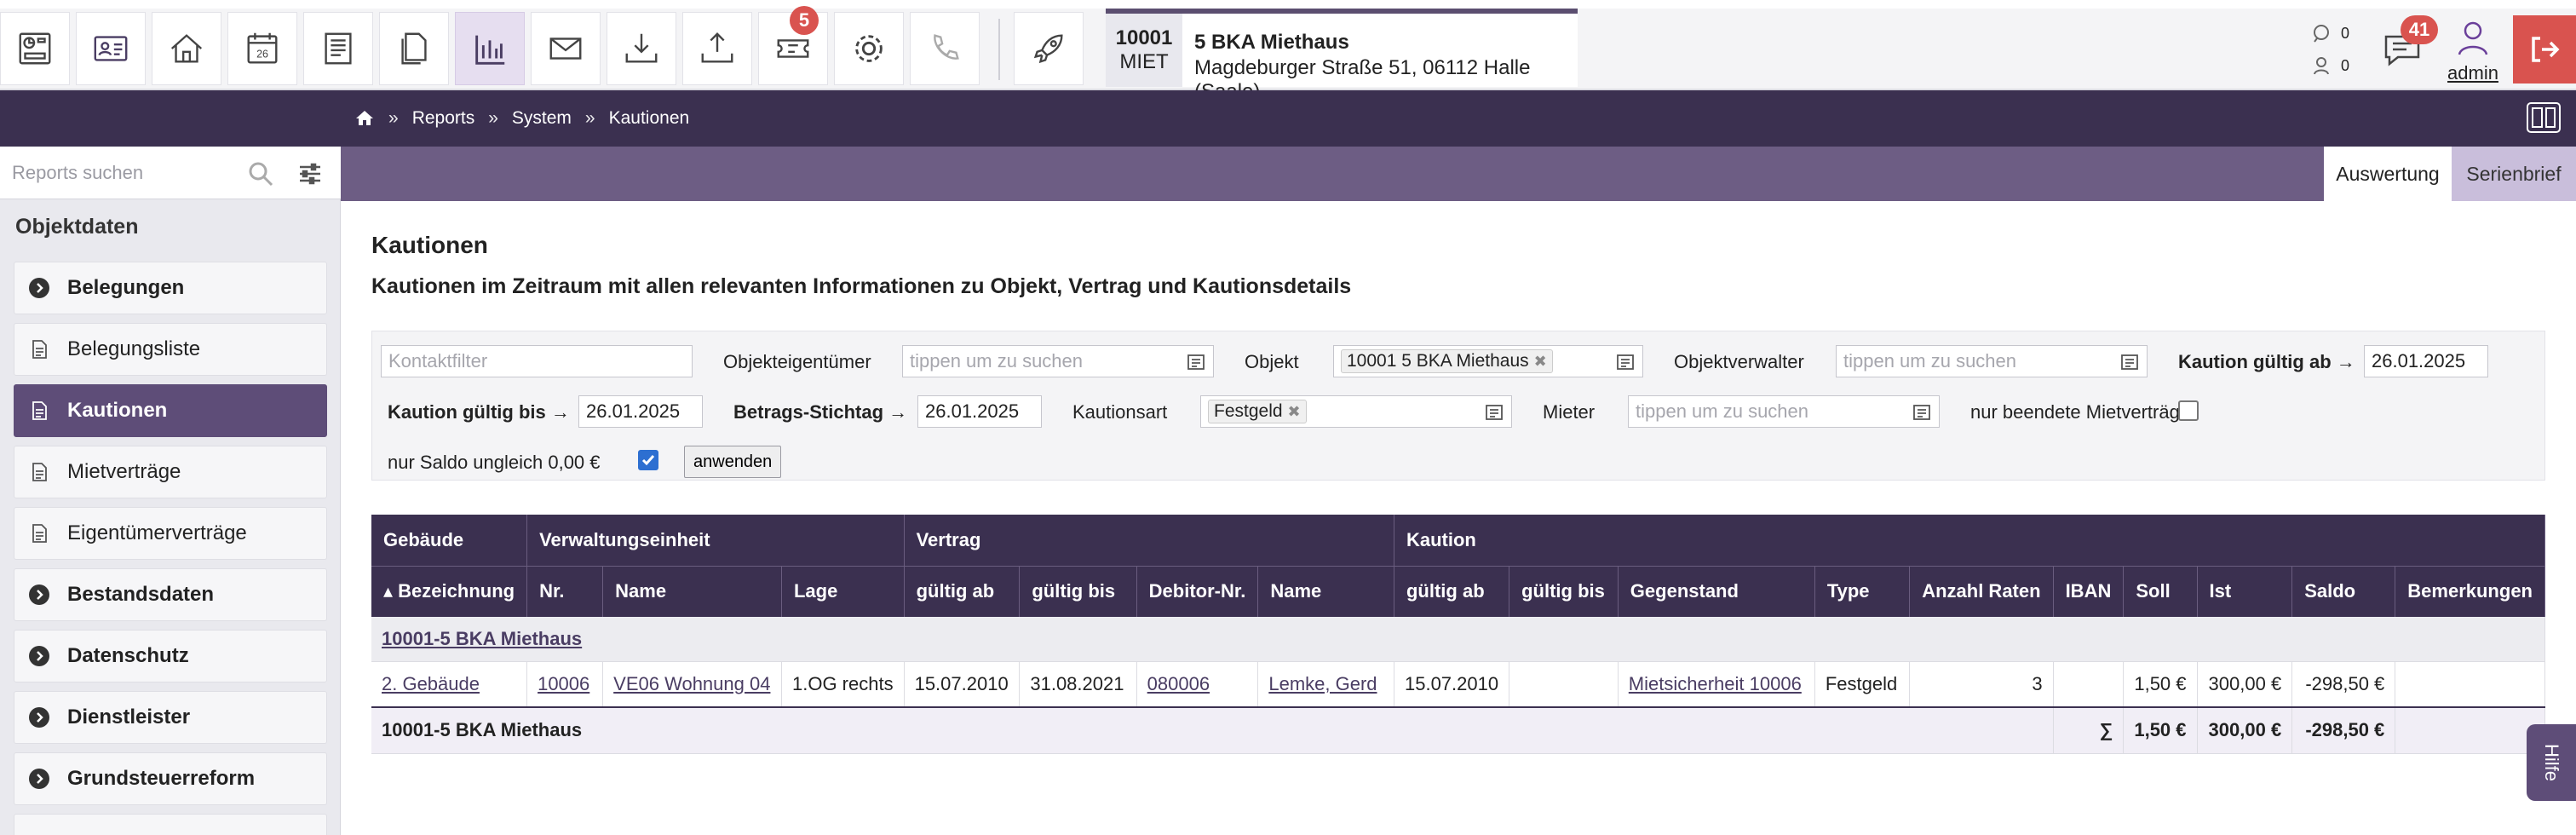 The image size is (2576, 835). I want to click on report-search-input, so click(127, 172).